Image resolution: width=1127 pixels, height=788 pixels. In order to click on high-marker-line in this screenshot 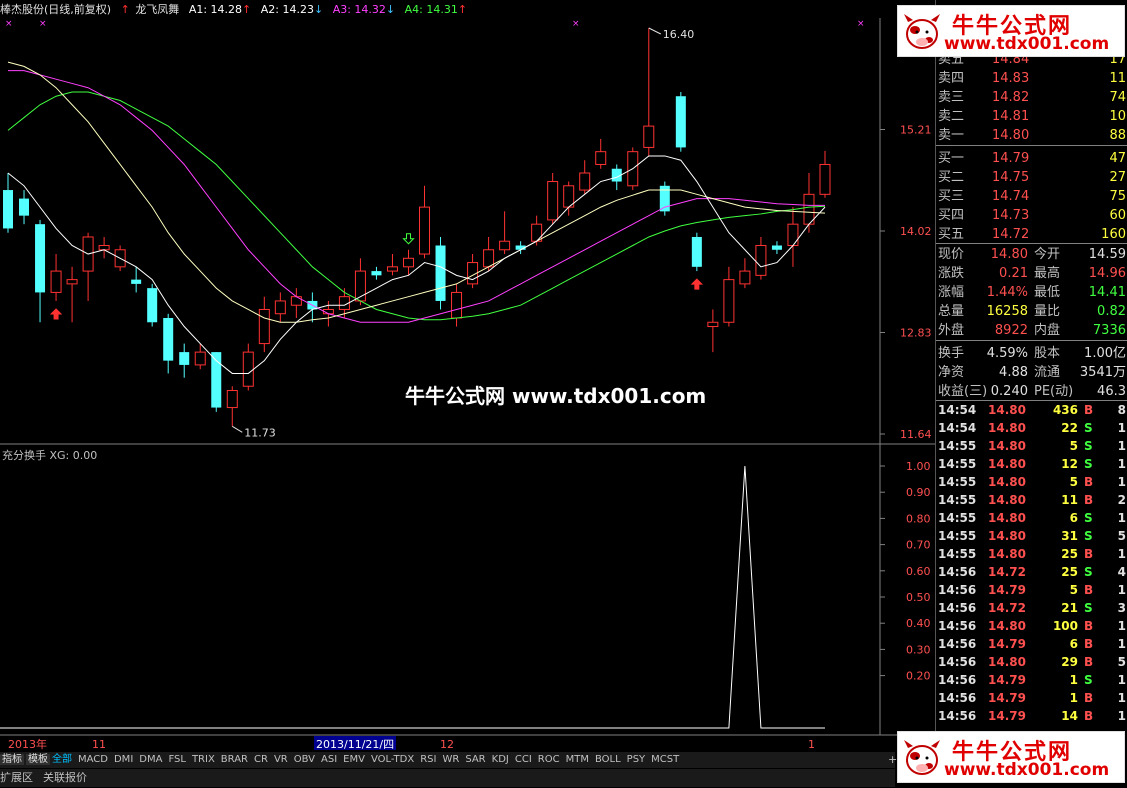, I will do `click(655, 31)`.